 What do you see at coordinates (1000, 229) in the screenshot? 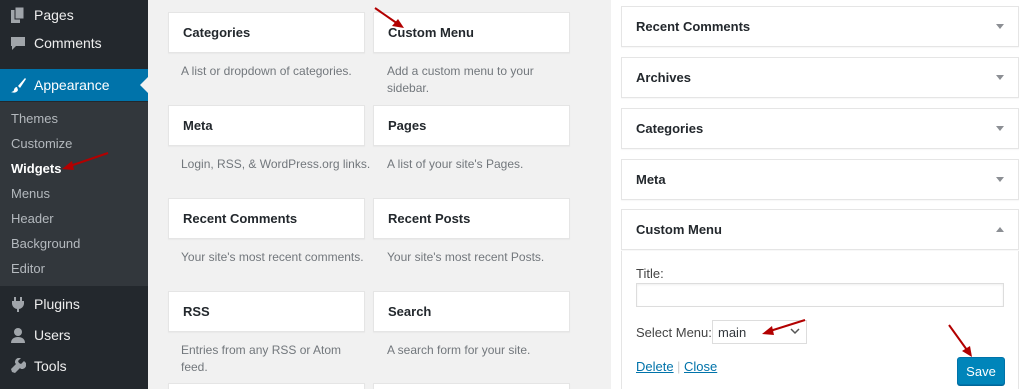
I see `toggle-up-icon` at bounding box center [1000, 229].